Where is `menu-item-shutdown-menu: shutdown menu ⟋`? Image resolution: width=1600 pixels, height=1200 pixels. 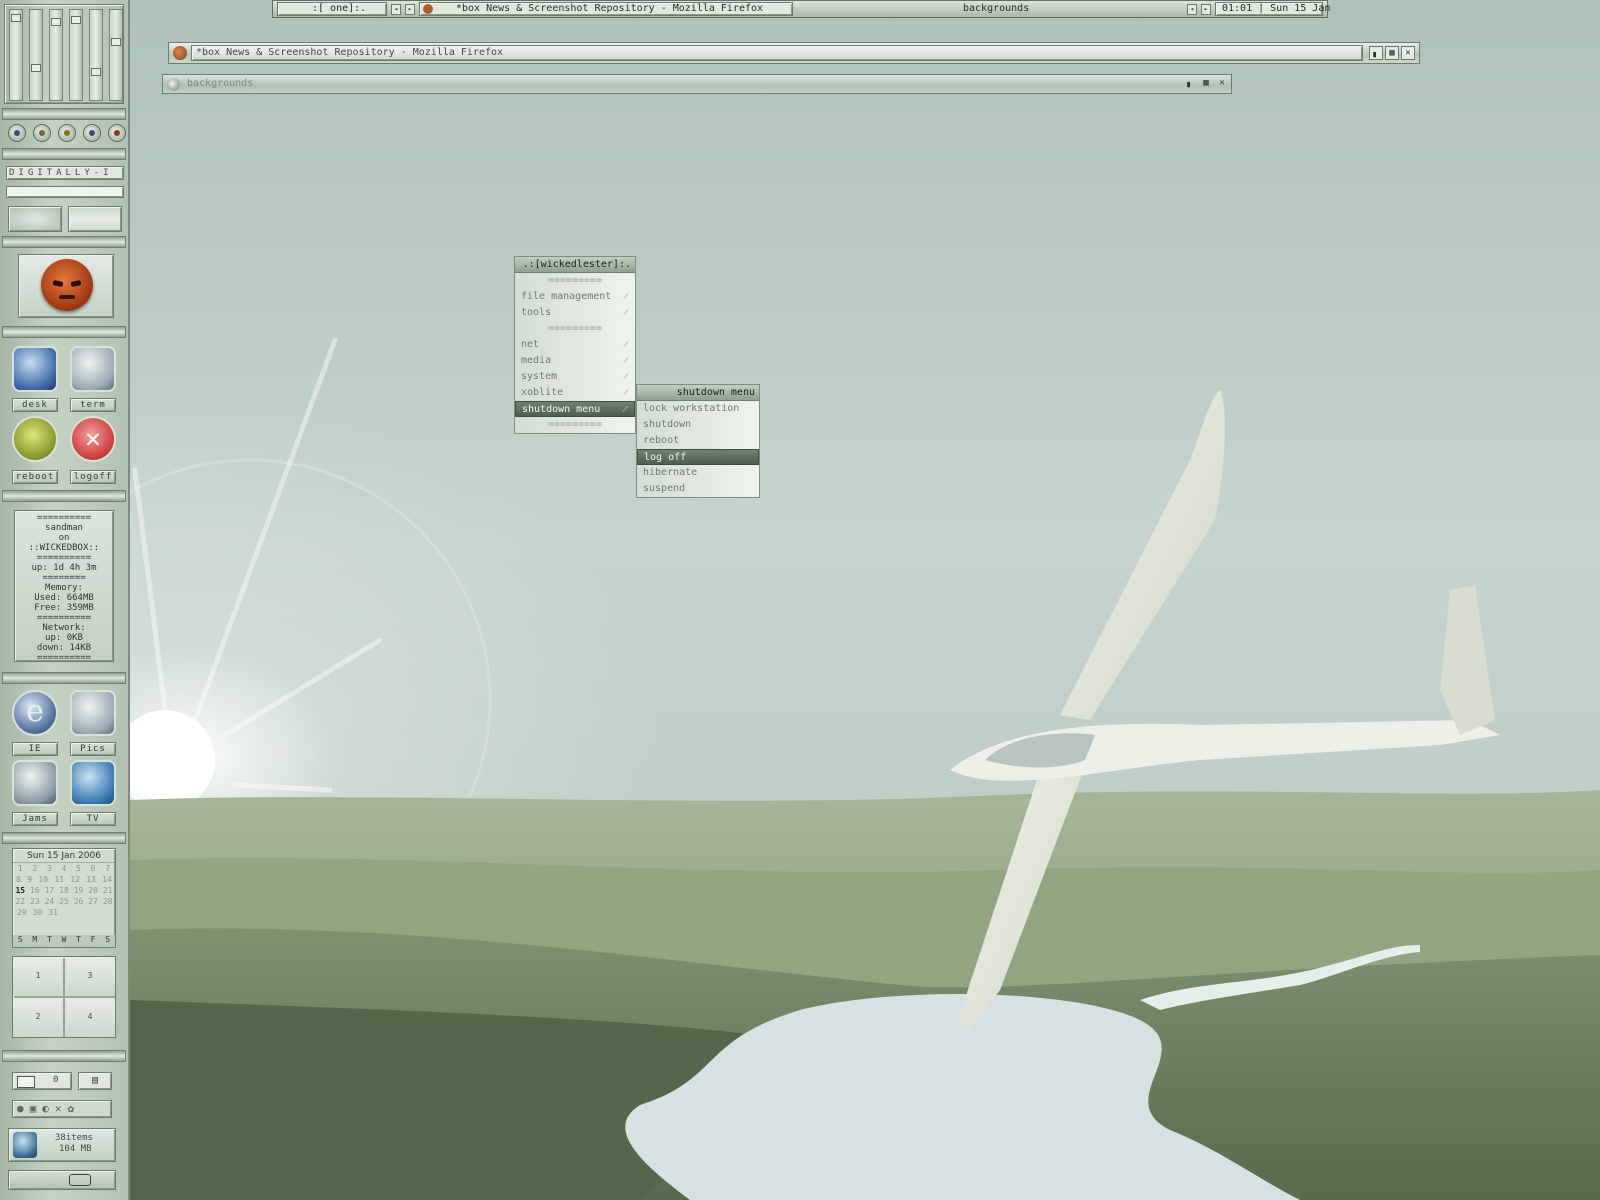
menu-item-shutdown-menu: shutdown menu ⟋ is located at coordinates (575, 409).